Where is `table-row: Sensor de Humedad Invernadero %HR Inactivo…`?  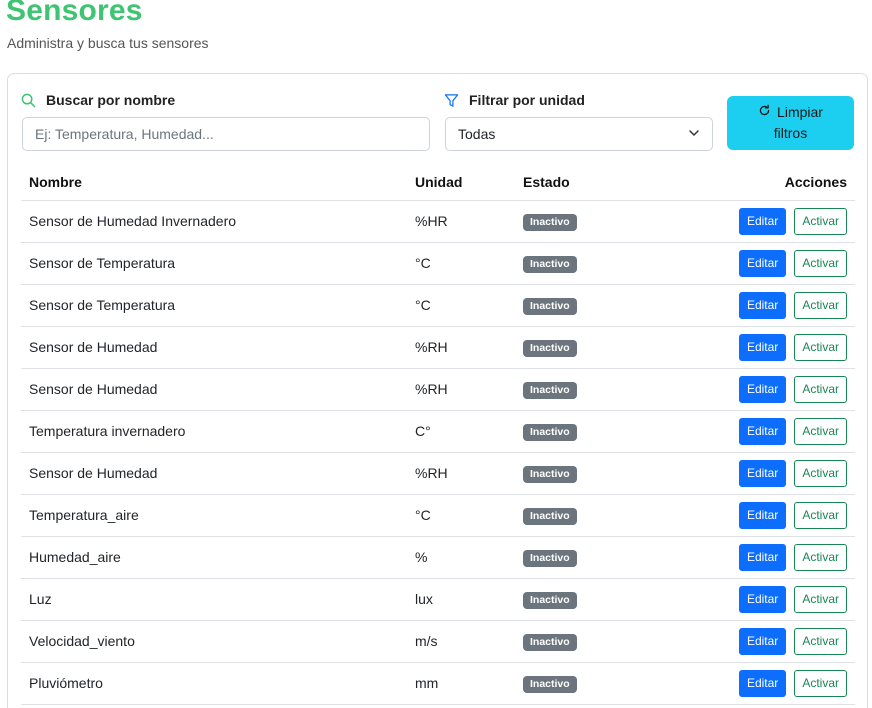 table-row: Sensor de Humedad Invernadero %HR Inactivo… is located at coordinates (438, 221).